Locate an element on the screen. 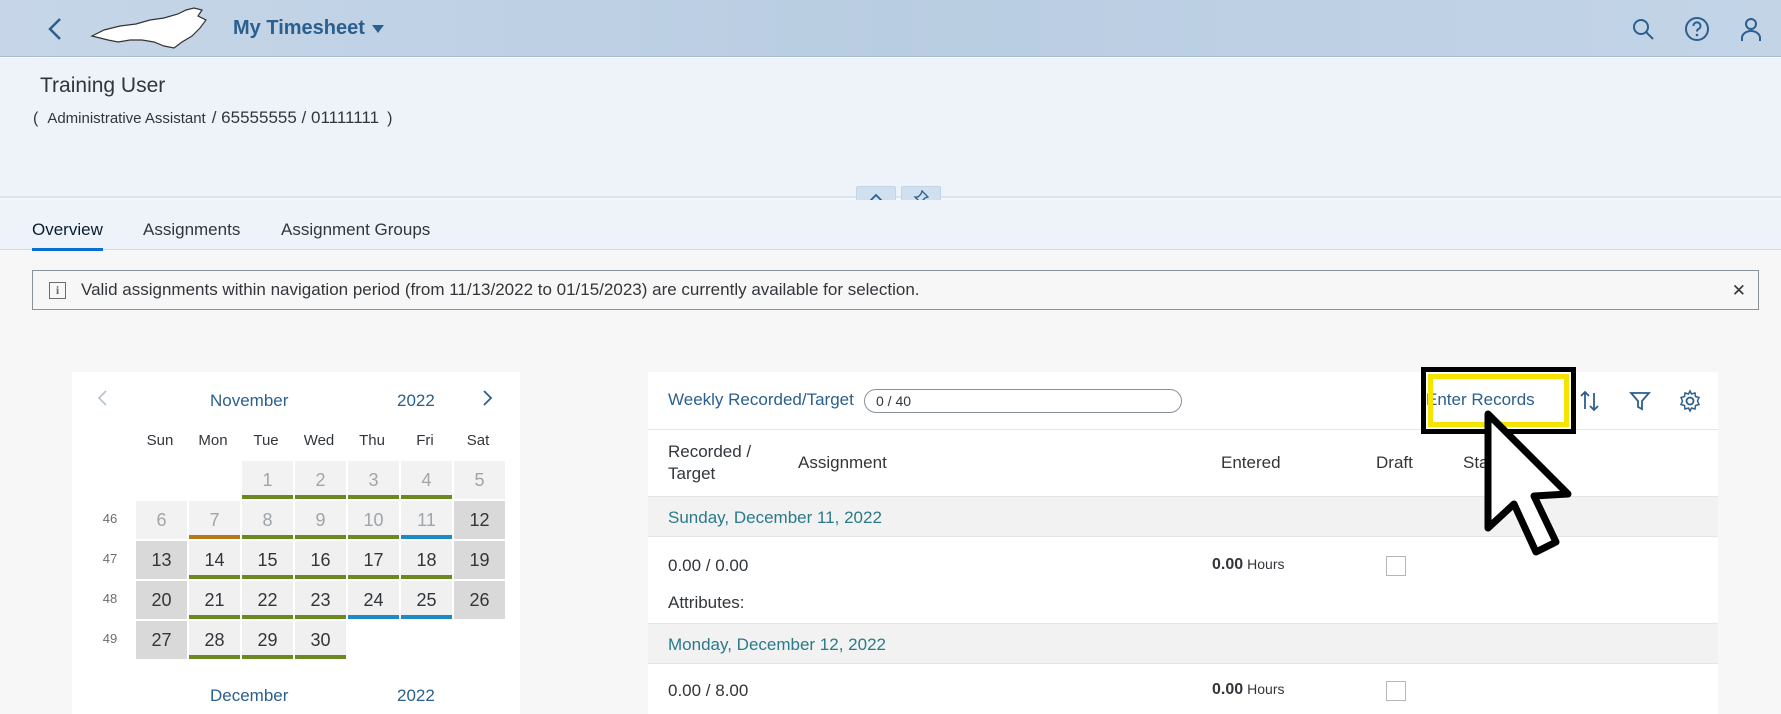  calendar-day: 24 is located at coordinates (373, 600).